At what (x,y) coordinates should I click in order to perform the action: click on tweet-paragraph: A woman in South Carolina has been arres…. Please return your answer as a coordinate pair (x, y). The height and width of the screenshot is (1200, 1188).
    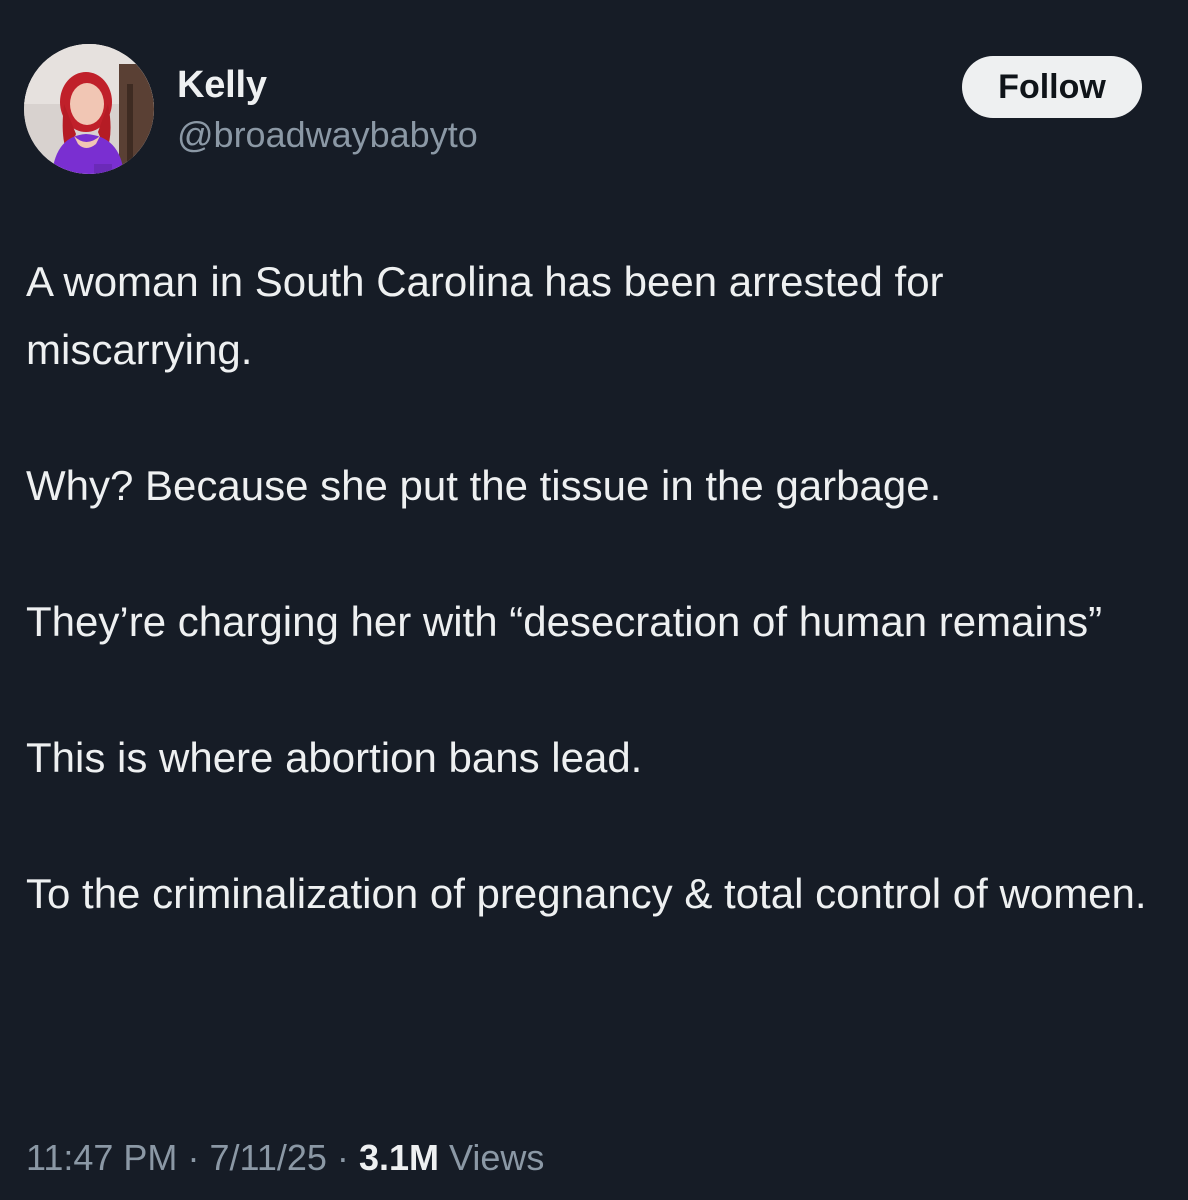
    Looking at the image, I should click on (485, 315).